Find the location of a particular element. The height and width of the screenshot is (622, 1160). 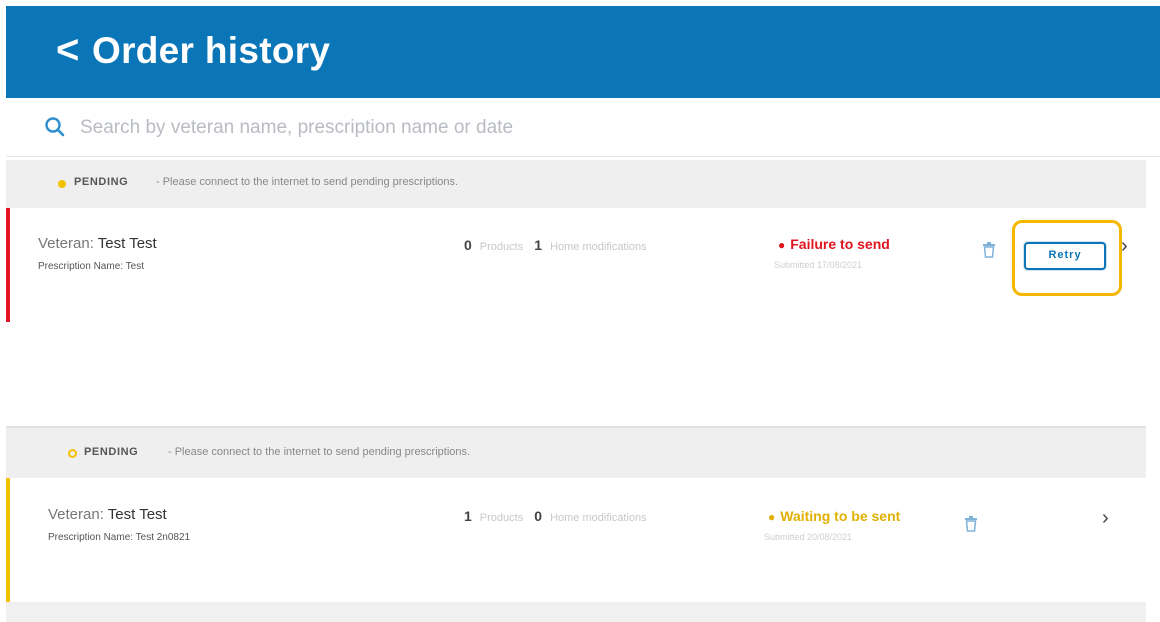

submitted-date: Submitted 20/08/2021 is located at coordinates (808, 537).